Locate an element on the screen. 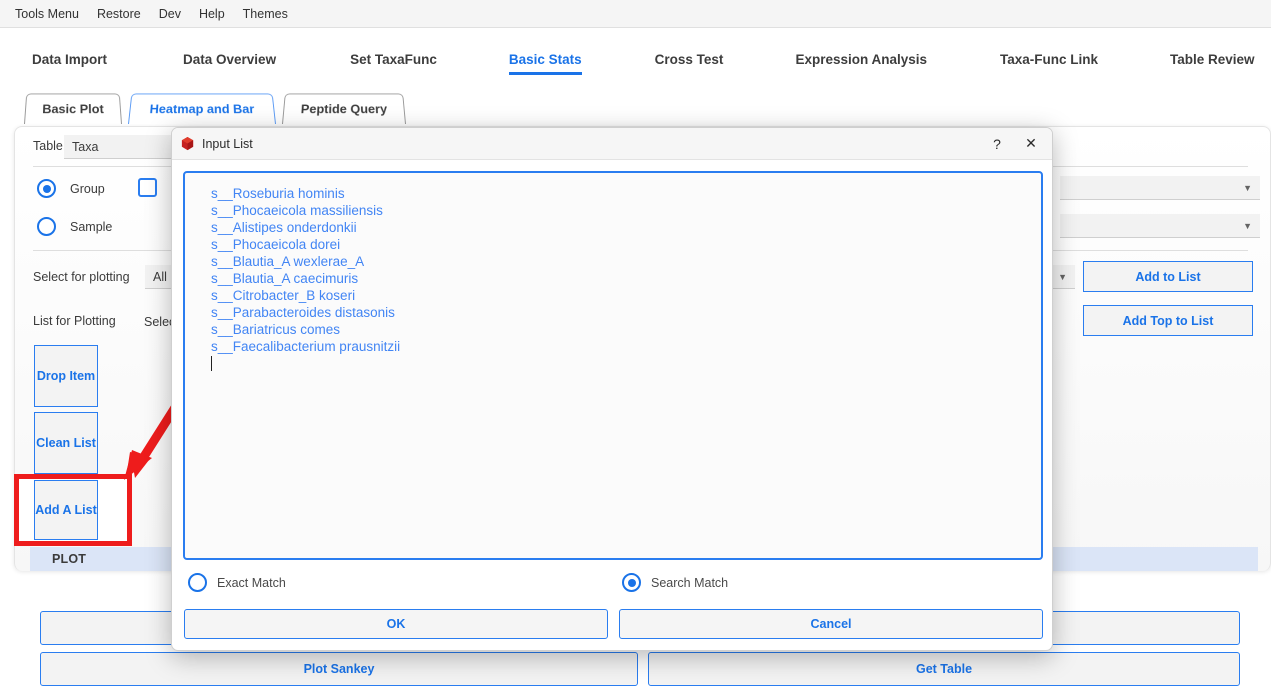 The image size is (1271, 694). text-cursor is located at coordinates (626, 363).